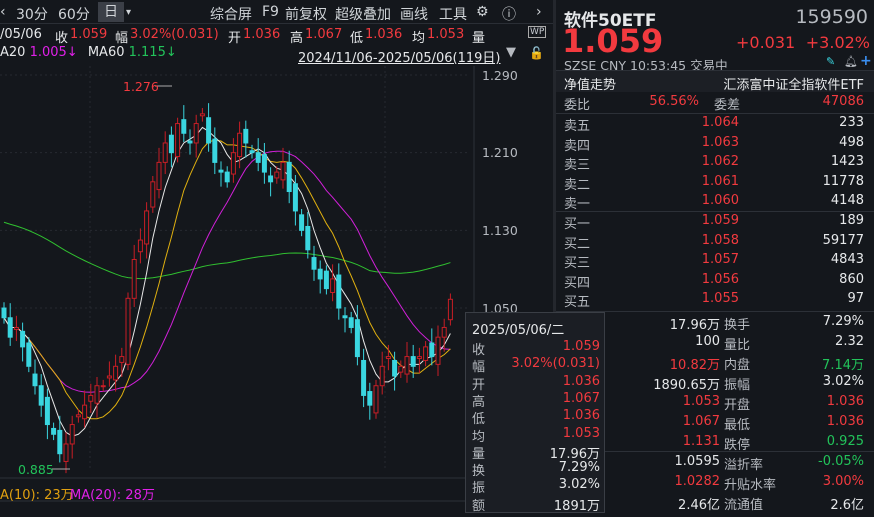 This screenshot has height=517, width=874. I want to click on ask-row: 卖三 1.062 1423, so click(714, 164).